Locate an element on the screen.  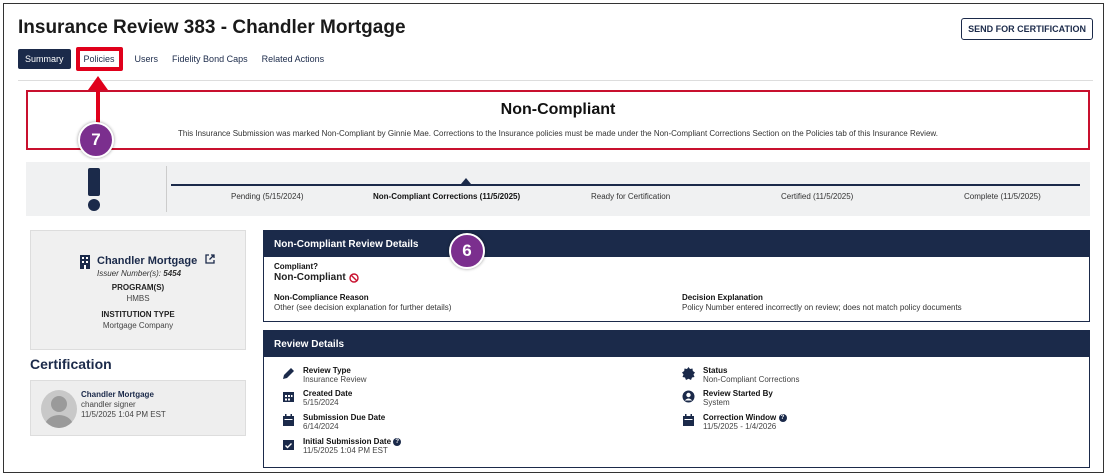
correction-window-field: Correction Window ? 11/5/2025 - 1/4/2026 is located at coordinates (734, 422).